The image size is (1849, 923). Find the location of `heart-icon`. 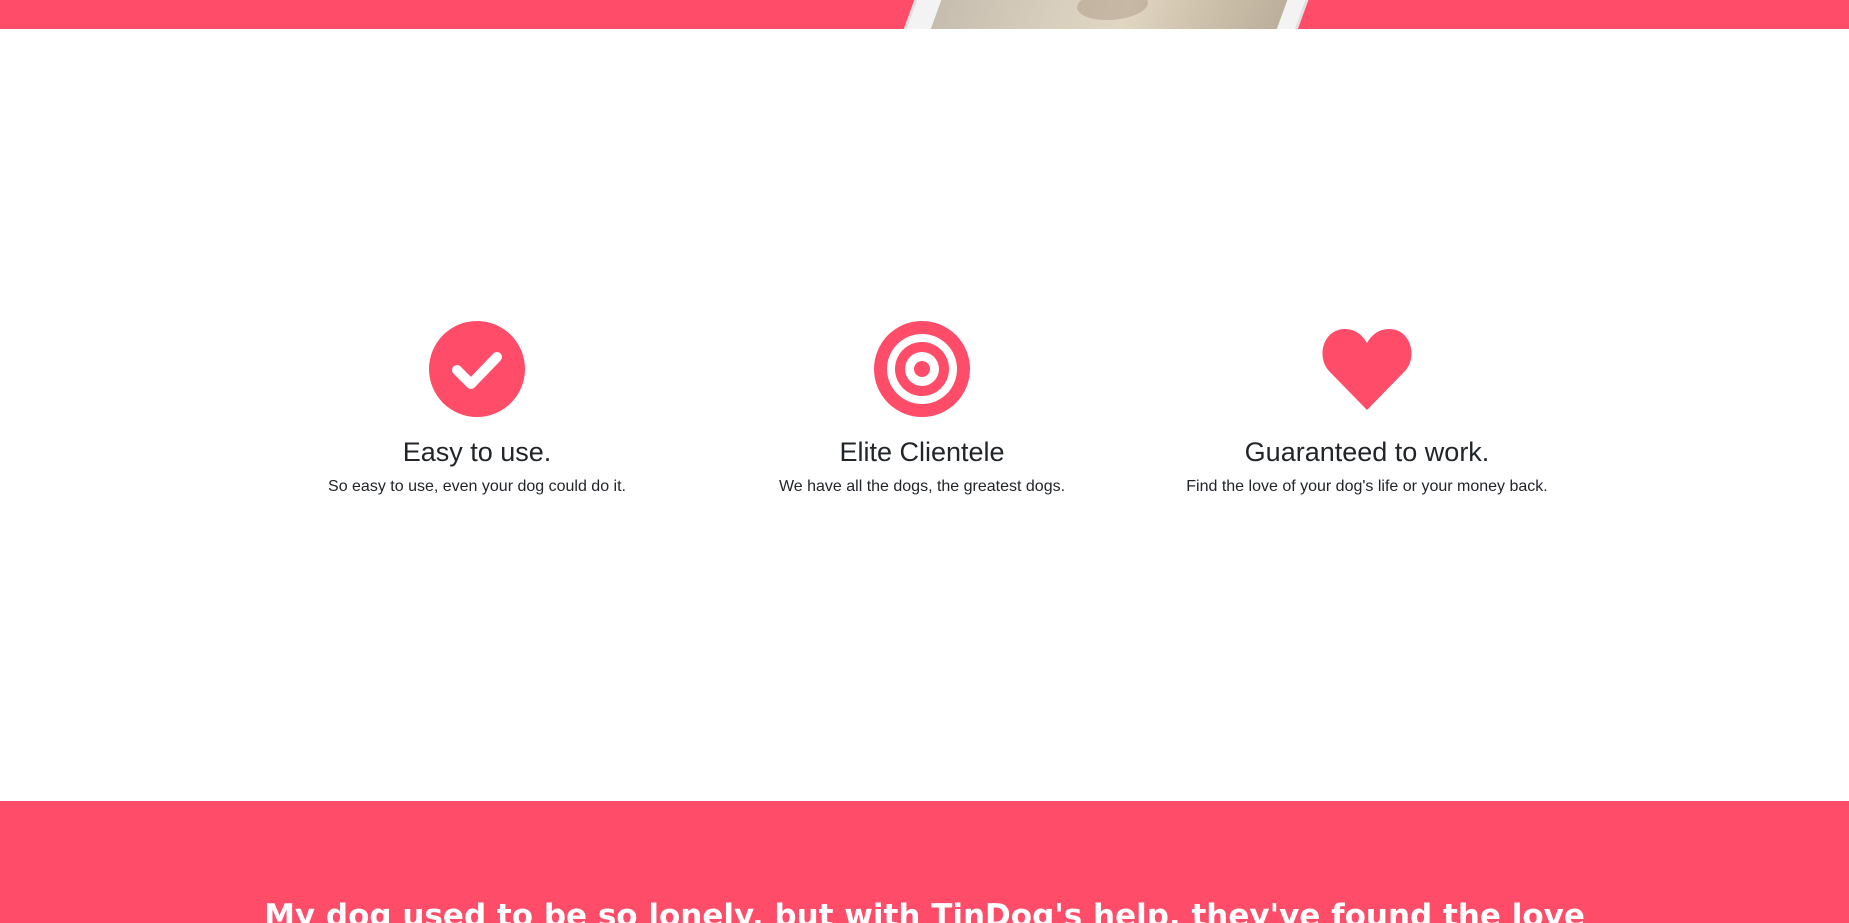

heart-icon is located at coordinates (1367, 369).